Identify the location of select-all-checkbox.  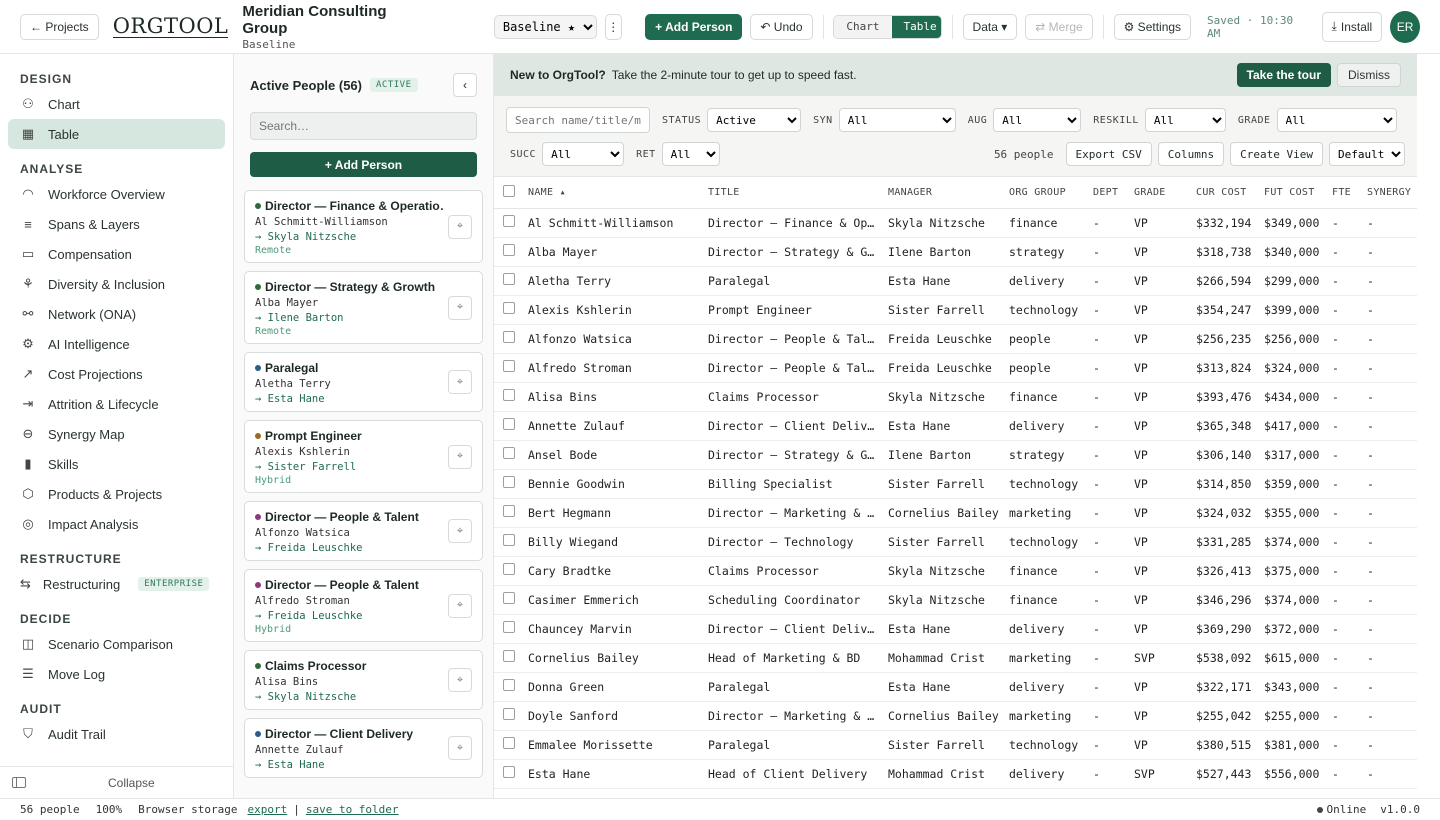
(509, 190).